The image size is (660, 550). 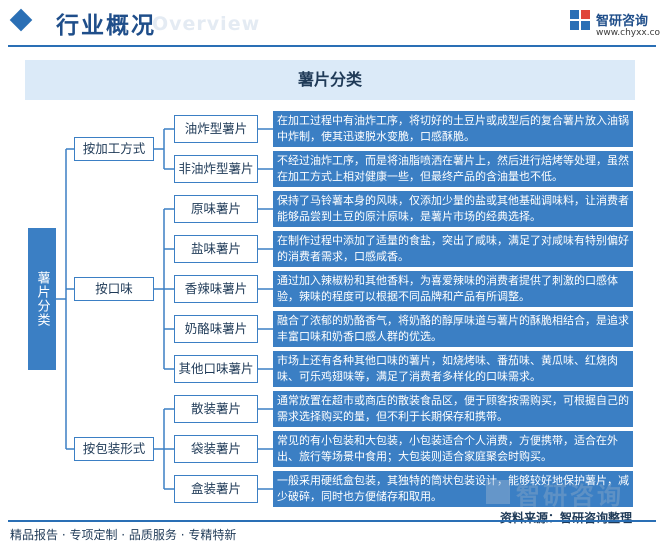 What do you see at coordinates (216, 449) in the screenshot?
I see `leaf-bag-pack: 袋装薯片` at bounding box center [216, 449].